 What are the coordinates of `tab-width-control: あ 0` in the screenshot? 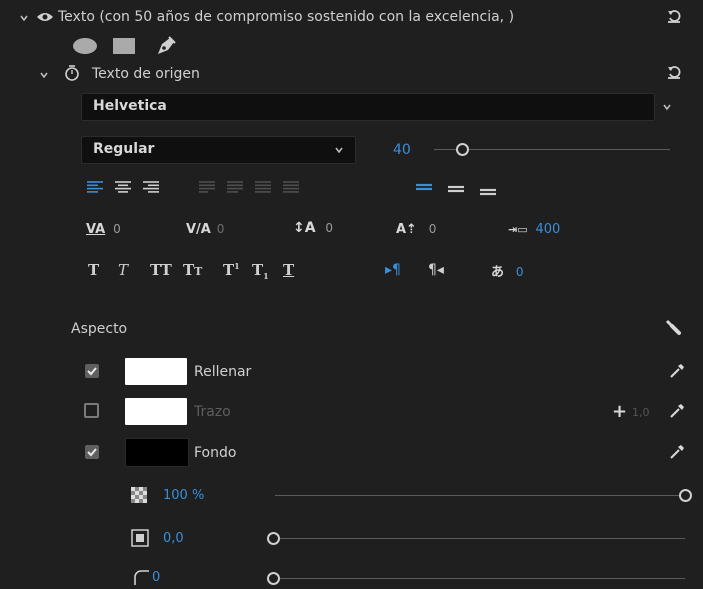 It's located at (507, 270).